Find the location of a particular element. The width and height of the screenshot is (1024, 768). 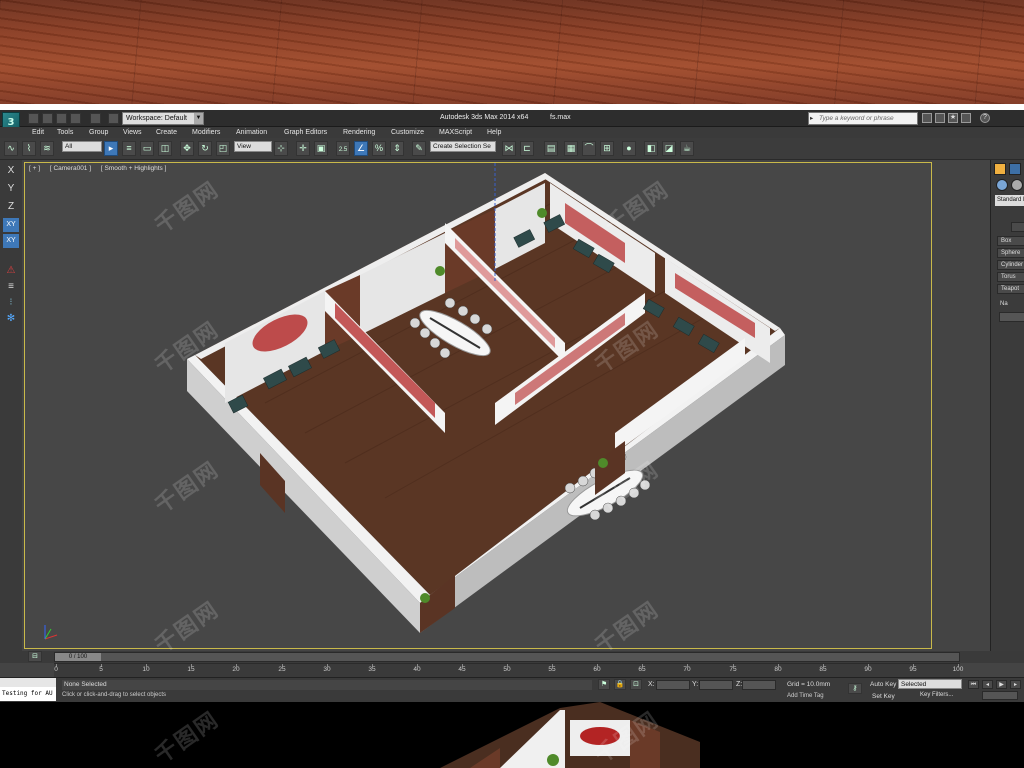

menu-modifiers: Modifiers is located at coordinates (206, 132).